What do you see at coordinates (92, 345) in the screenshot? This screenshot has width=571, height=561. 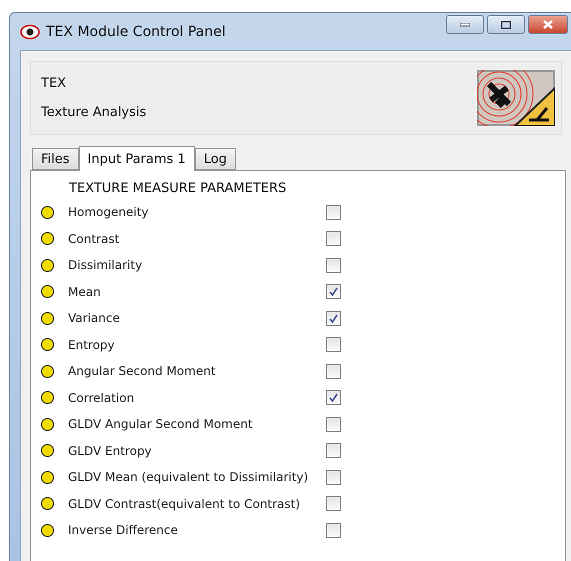 I see `parameter-label: Entropy` at bounding box center [92, 345].